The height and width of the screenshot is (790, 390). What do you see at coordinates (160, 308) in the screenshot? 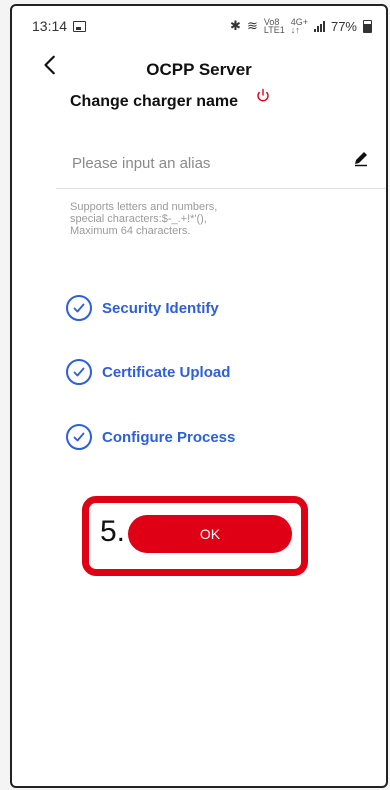
I see `step-label: Security Identify` at bounding box center [160, 308].